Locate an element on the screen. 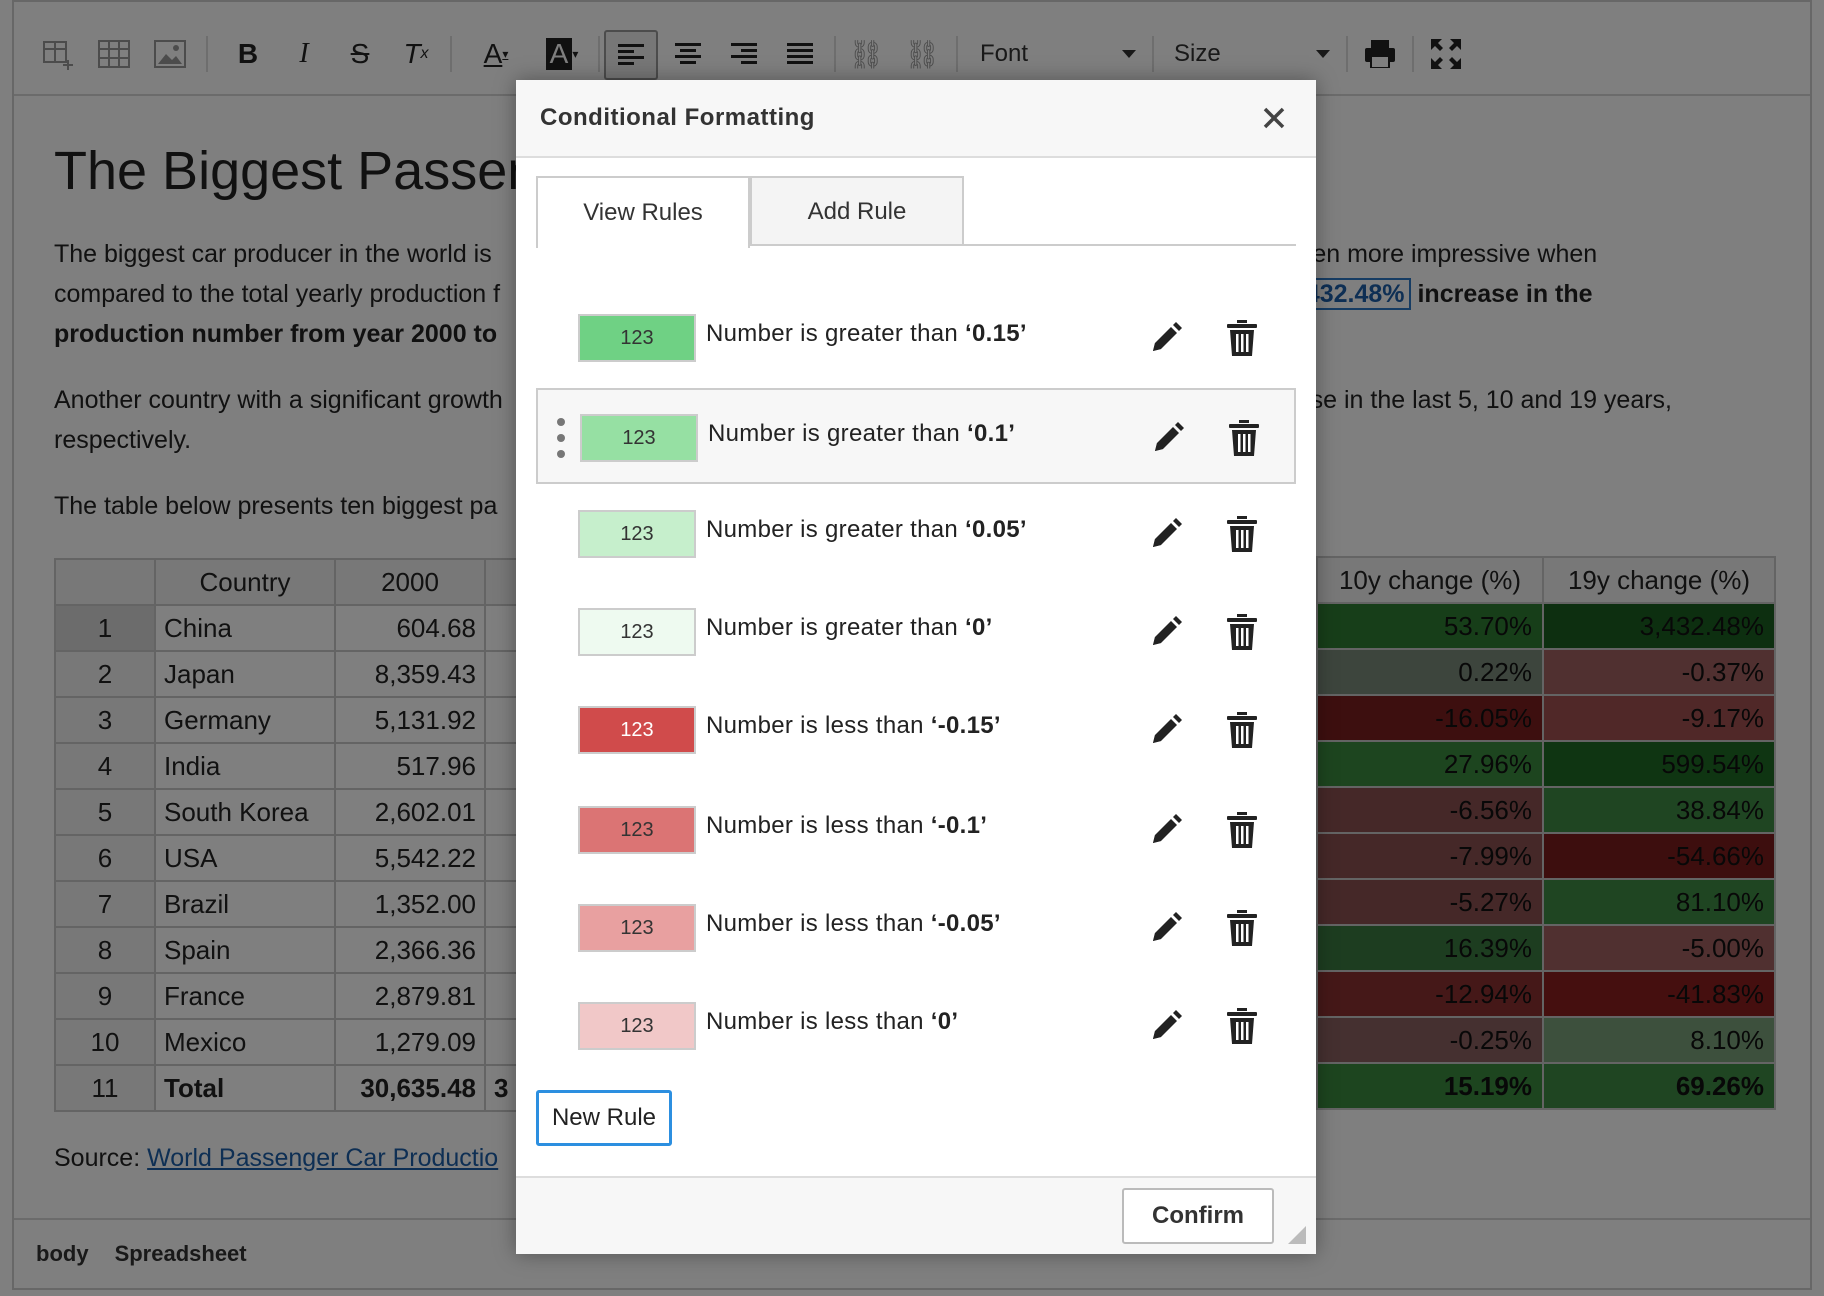 Image resolution: width=1824 pixels, height=1296 pixels. dialog-footer: Confirm is located at coordinates (916, 1215).